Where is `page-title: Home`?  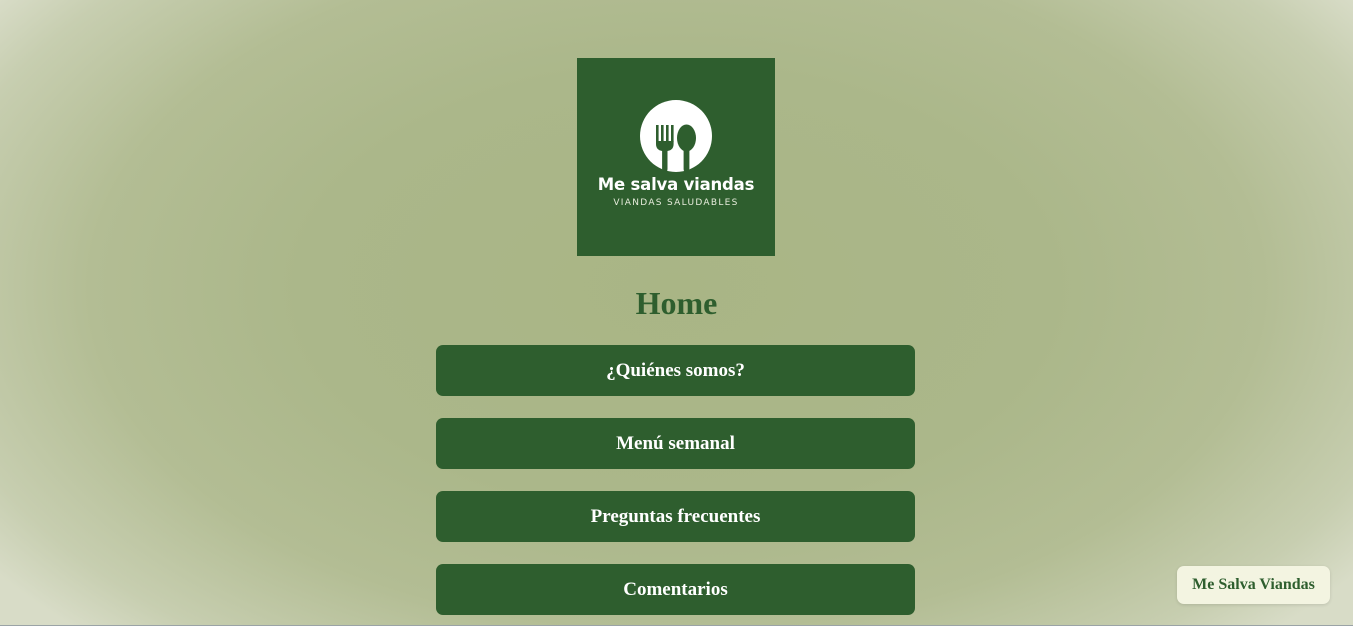 page-title: Home is located at coordinates (676, 303).